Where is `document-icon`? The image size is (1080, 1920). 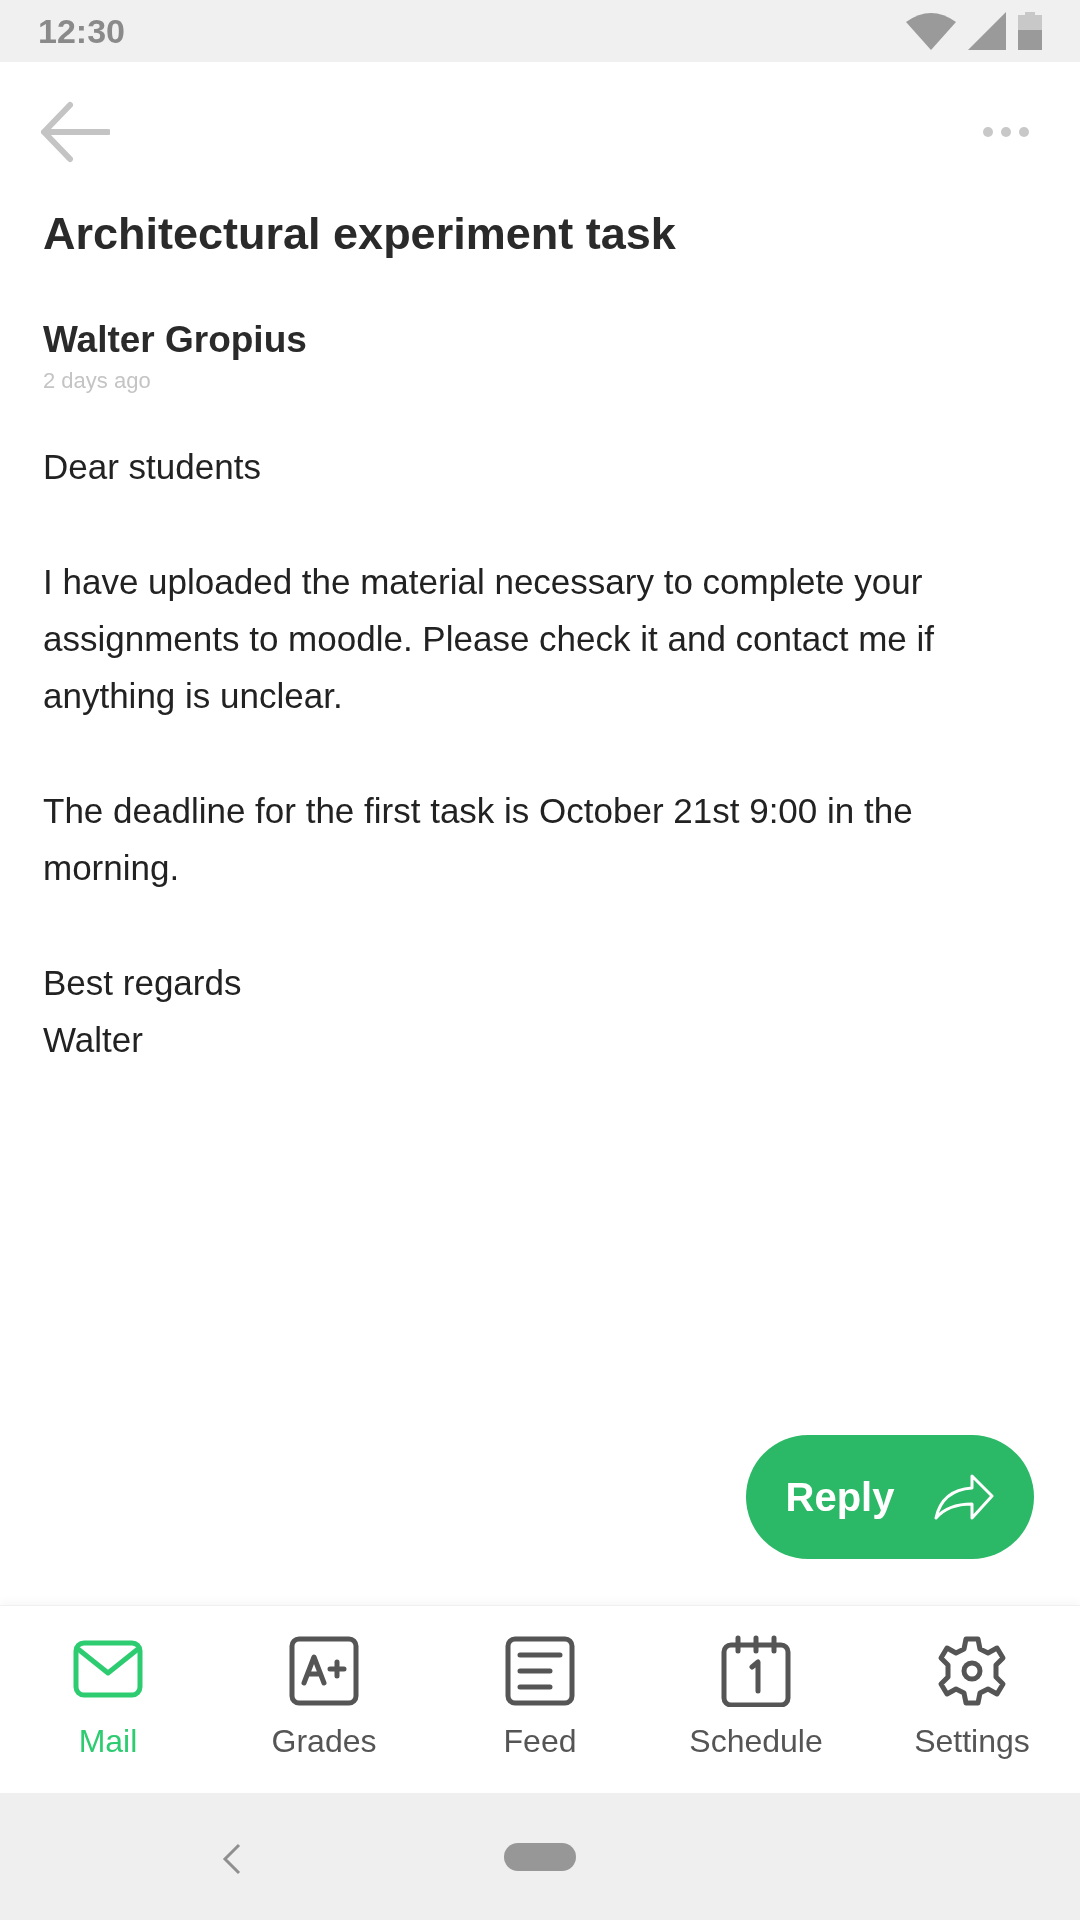
document-icon is located at coordinates (540, 1670).